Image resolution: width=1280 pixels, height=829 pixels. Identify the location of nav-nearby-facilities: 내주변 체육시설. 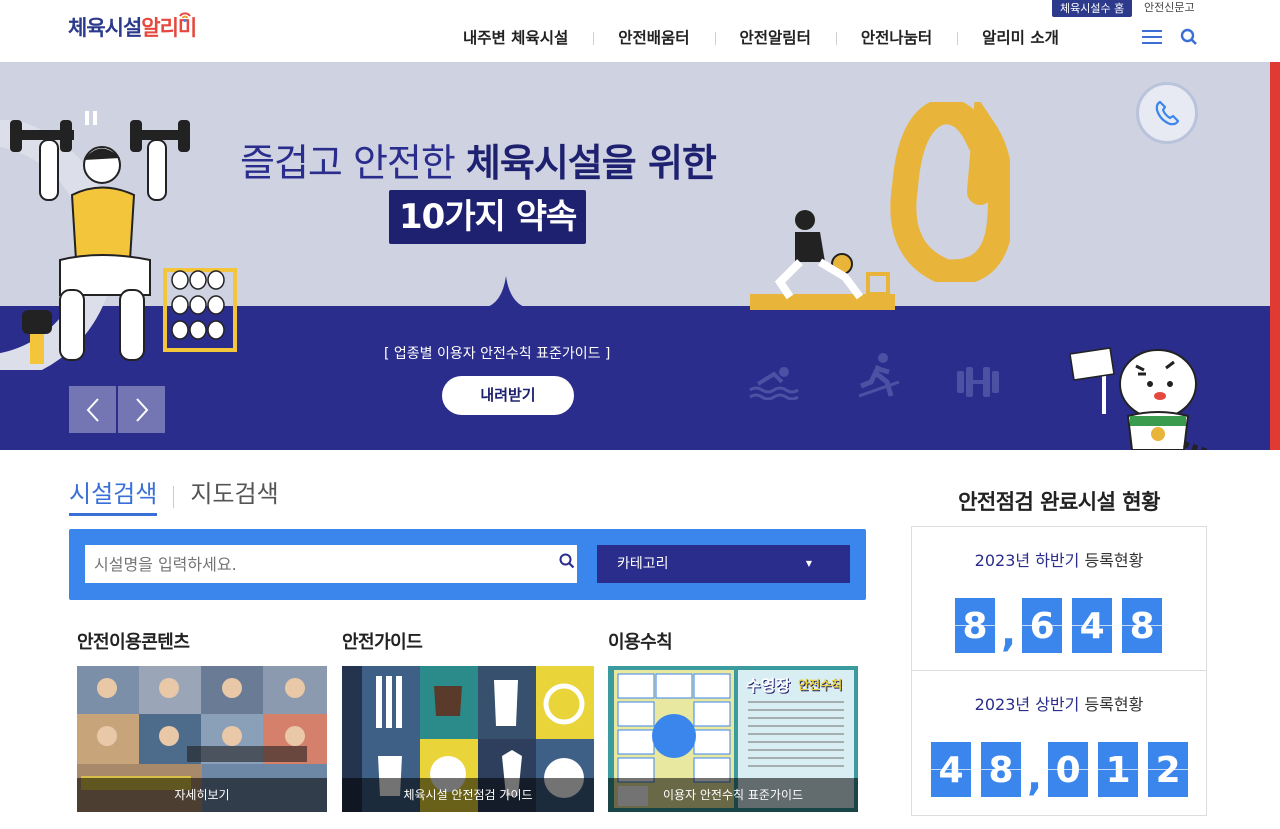
(515, 38).